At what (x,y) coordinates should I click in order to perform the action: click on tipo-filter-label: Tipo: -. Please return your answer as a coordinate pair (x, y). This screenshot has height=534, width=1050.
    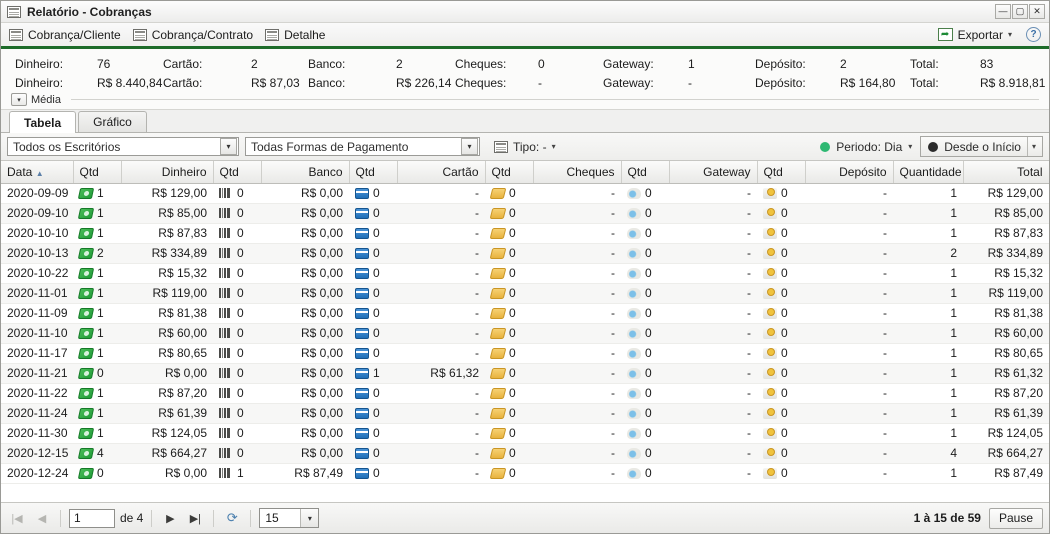
    Looking at the image, I should click on (530, 146).